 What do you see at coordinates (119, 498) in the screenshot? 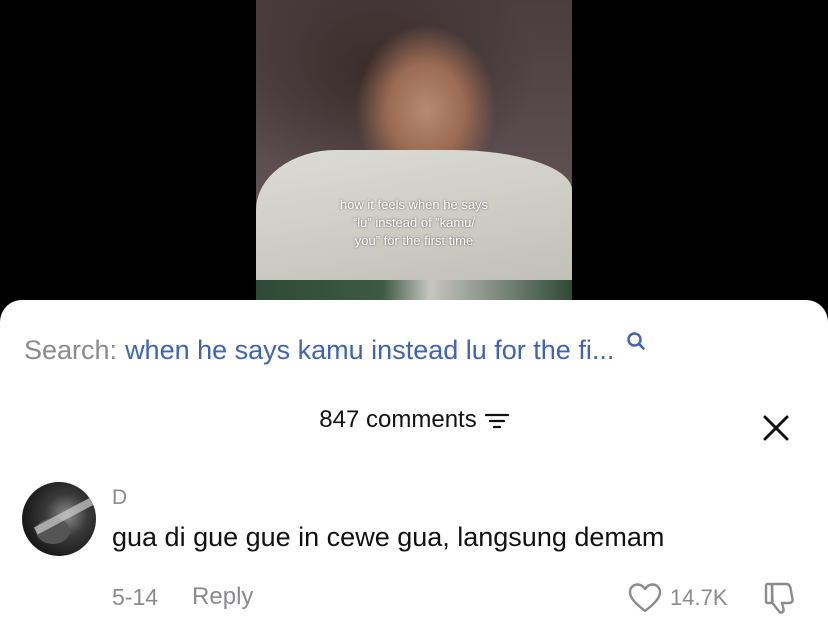
I see `comment-username: D` at bounding box center [119, 498].